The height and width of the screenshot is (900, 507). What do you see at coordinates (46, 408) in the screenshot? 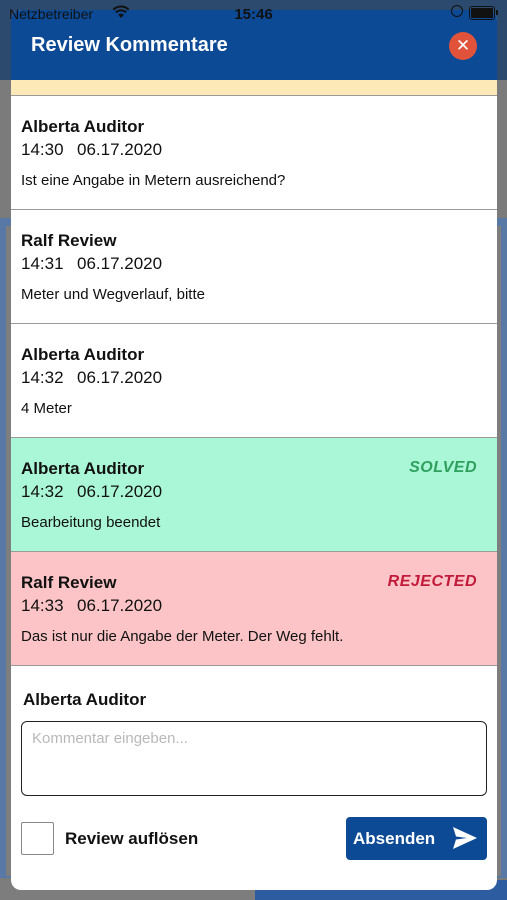
I see `comment-text: 4 Meter` at bounding box center [46, 408].